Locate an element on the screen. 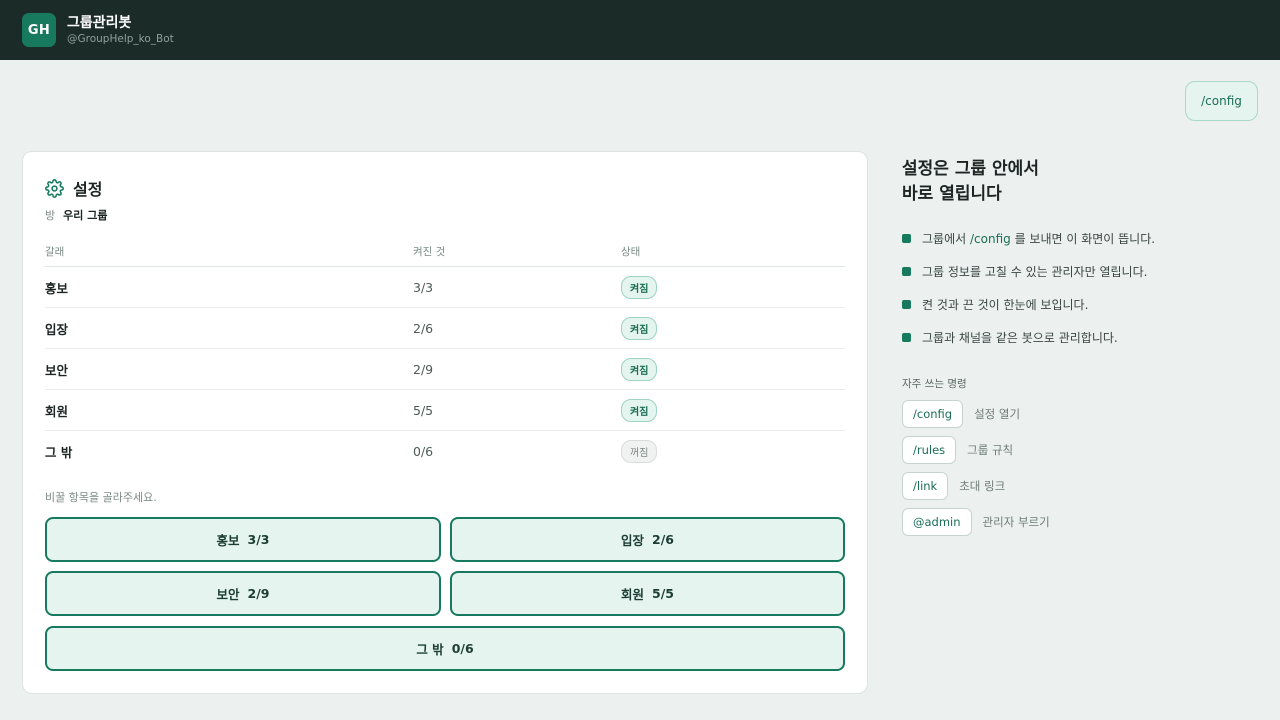 The image size is (1280, 720). row-category: 입장 is located at coordinates (57, 329).